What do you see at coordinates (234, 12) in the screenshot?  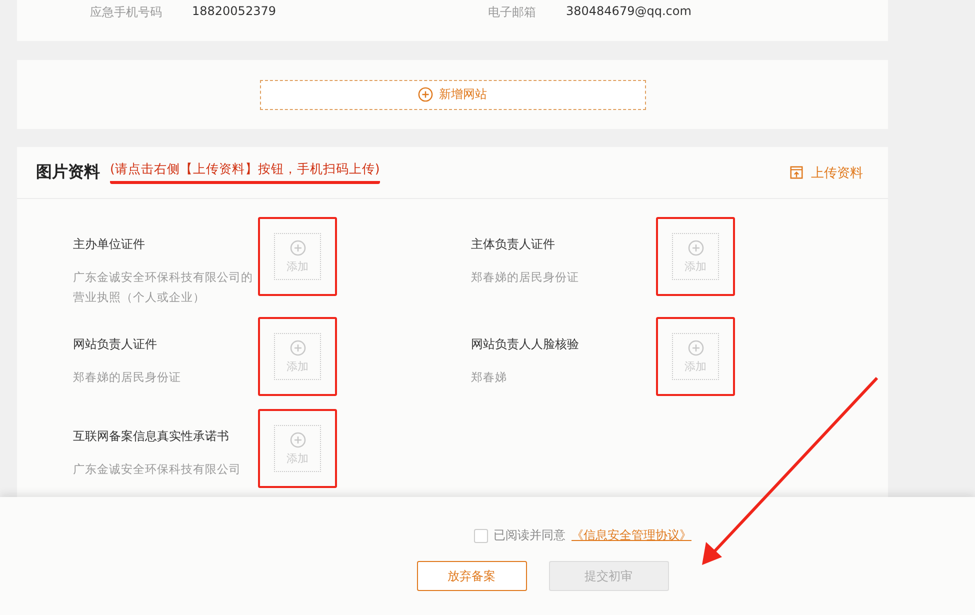 I see `field-value: 18820052379` at bounding box center [234, 12].